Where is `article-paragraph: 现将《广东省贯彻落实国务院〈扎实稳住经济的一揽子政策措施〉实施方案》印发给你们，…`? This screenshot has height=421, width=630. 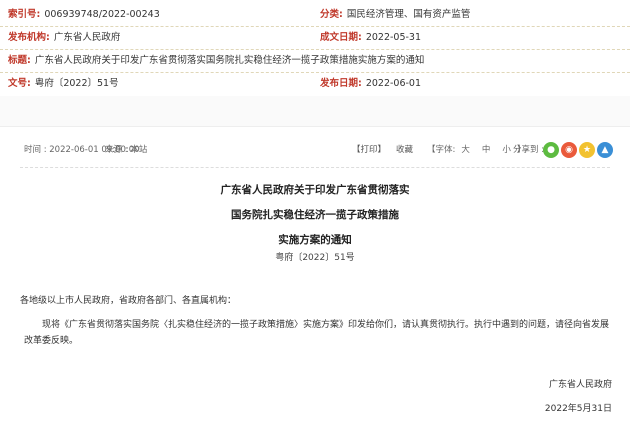
article-paragraph: 现将《广东省贯彻落实国务院〈扎实稳住经济的一揽子政策措施〉实施方案》印发给你们，… is located at coordinates (317, 333).